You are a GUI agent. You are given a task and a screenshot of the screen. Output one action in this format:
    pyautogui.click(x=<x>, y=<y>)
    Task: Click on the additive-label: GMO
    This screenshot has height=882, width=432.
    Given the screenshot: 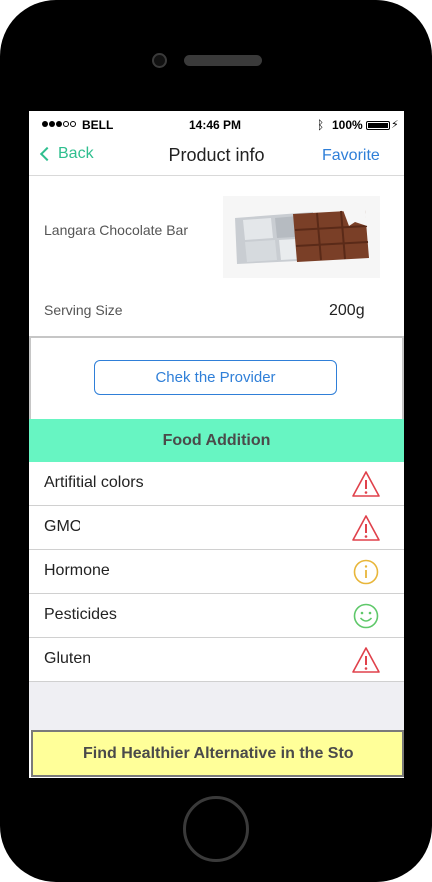 What is the action you would take?
    pyautogui.click(x=62, y=526)
    